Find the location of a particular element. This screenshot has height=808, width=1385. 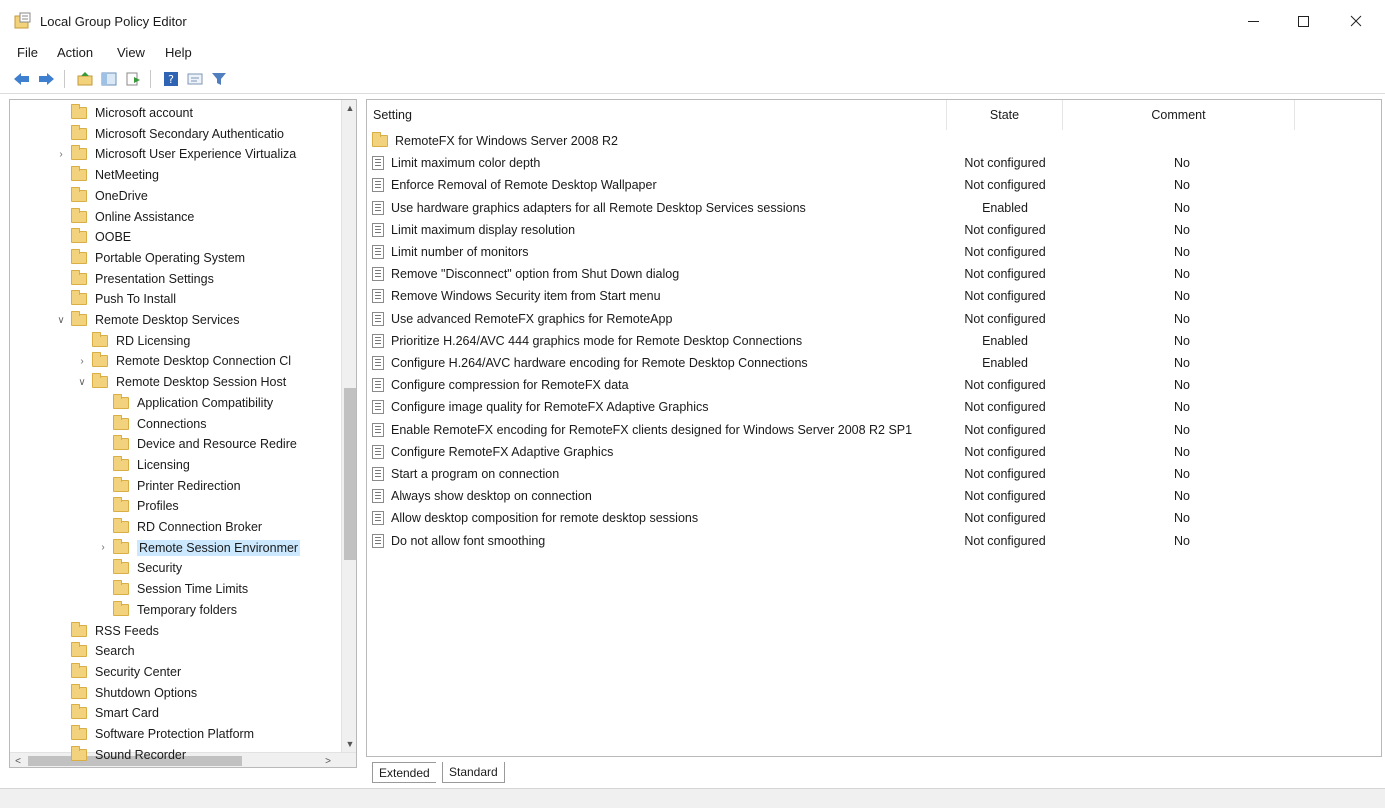

tree-item: Printer Redirection is located at coordinates (177, 486).